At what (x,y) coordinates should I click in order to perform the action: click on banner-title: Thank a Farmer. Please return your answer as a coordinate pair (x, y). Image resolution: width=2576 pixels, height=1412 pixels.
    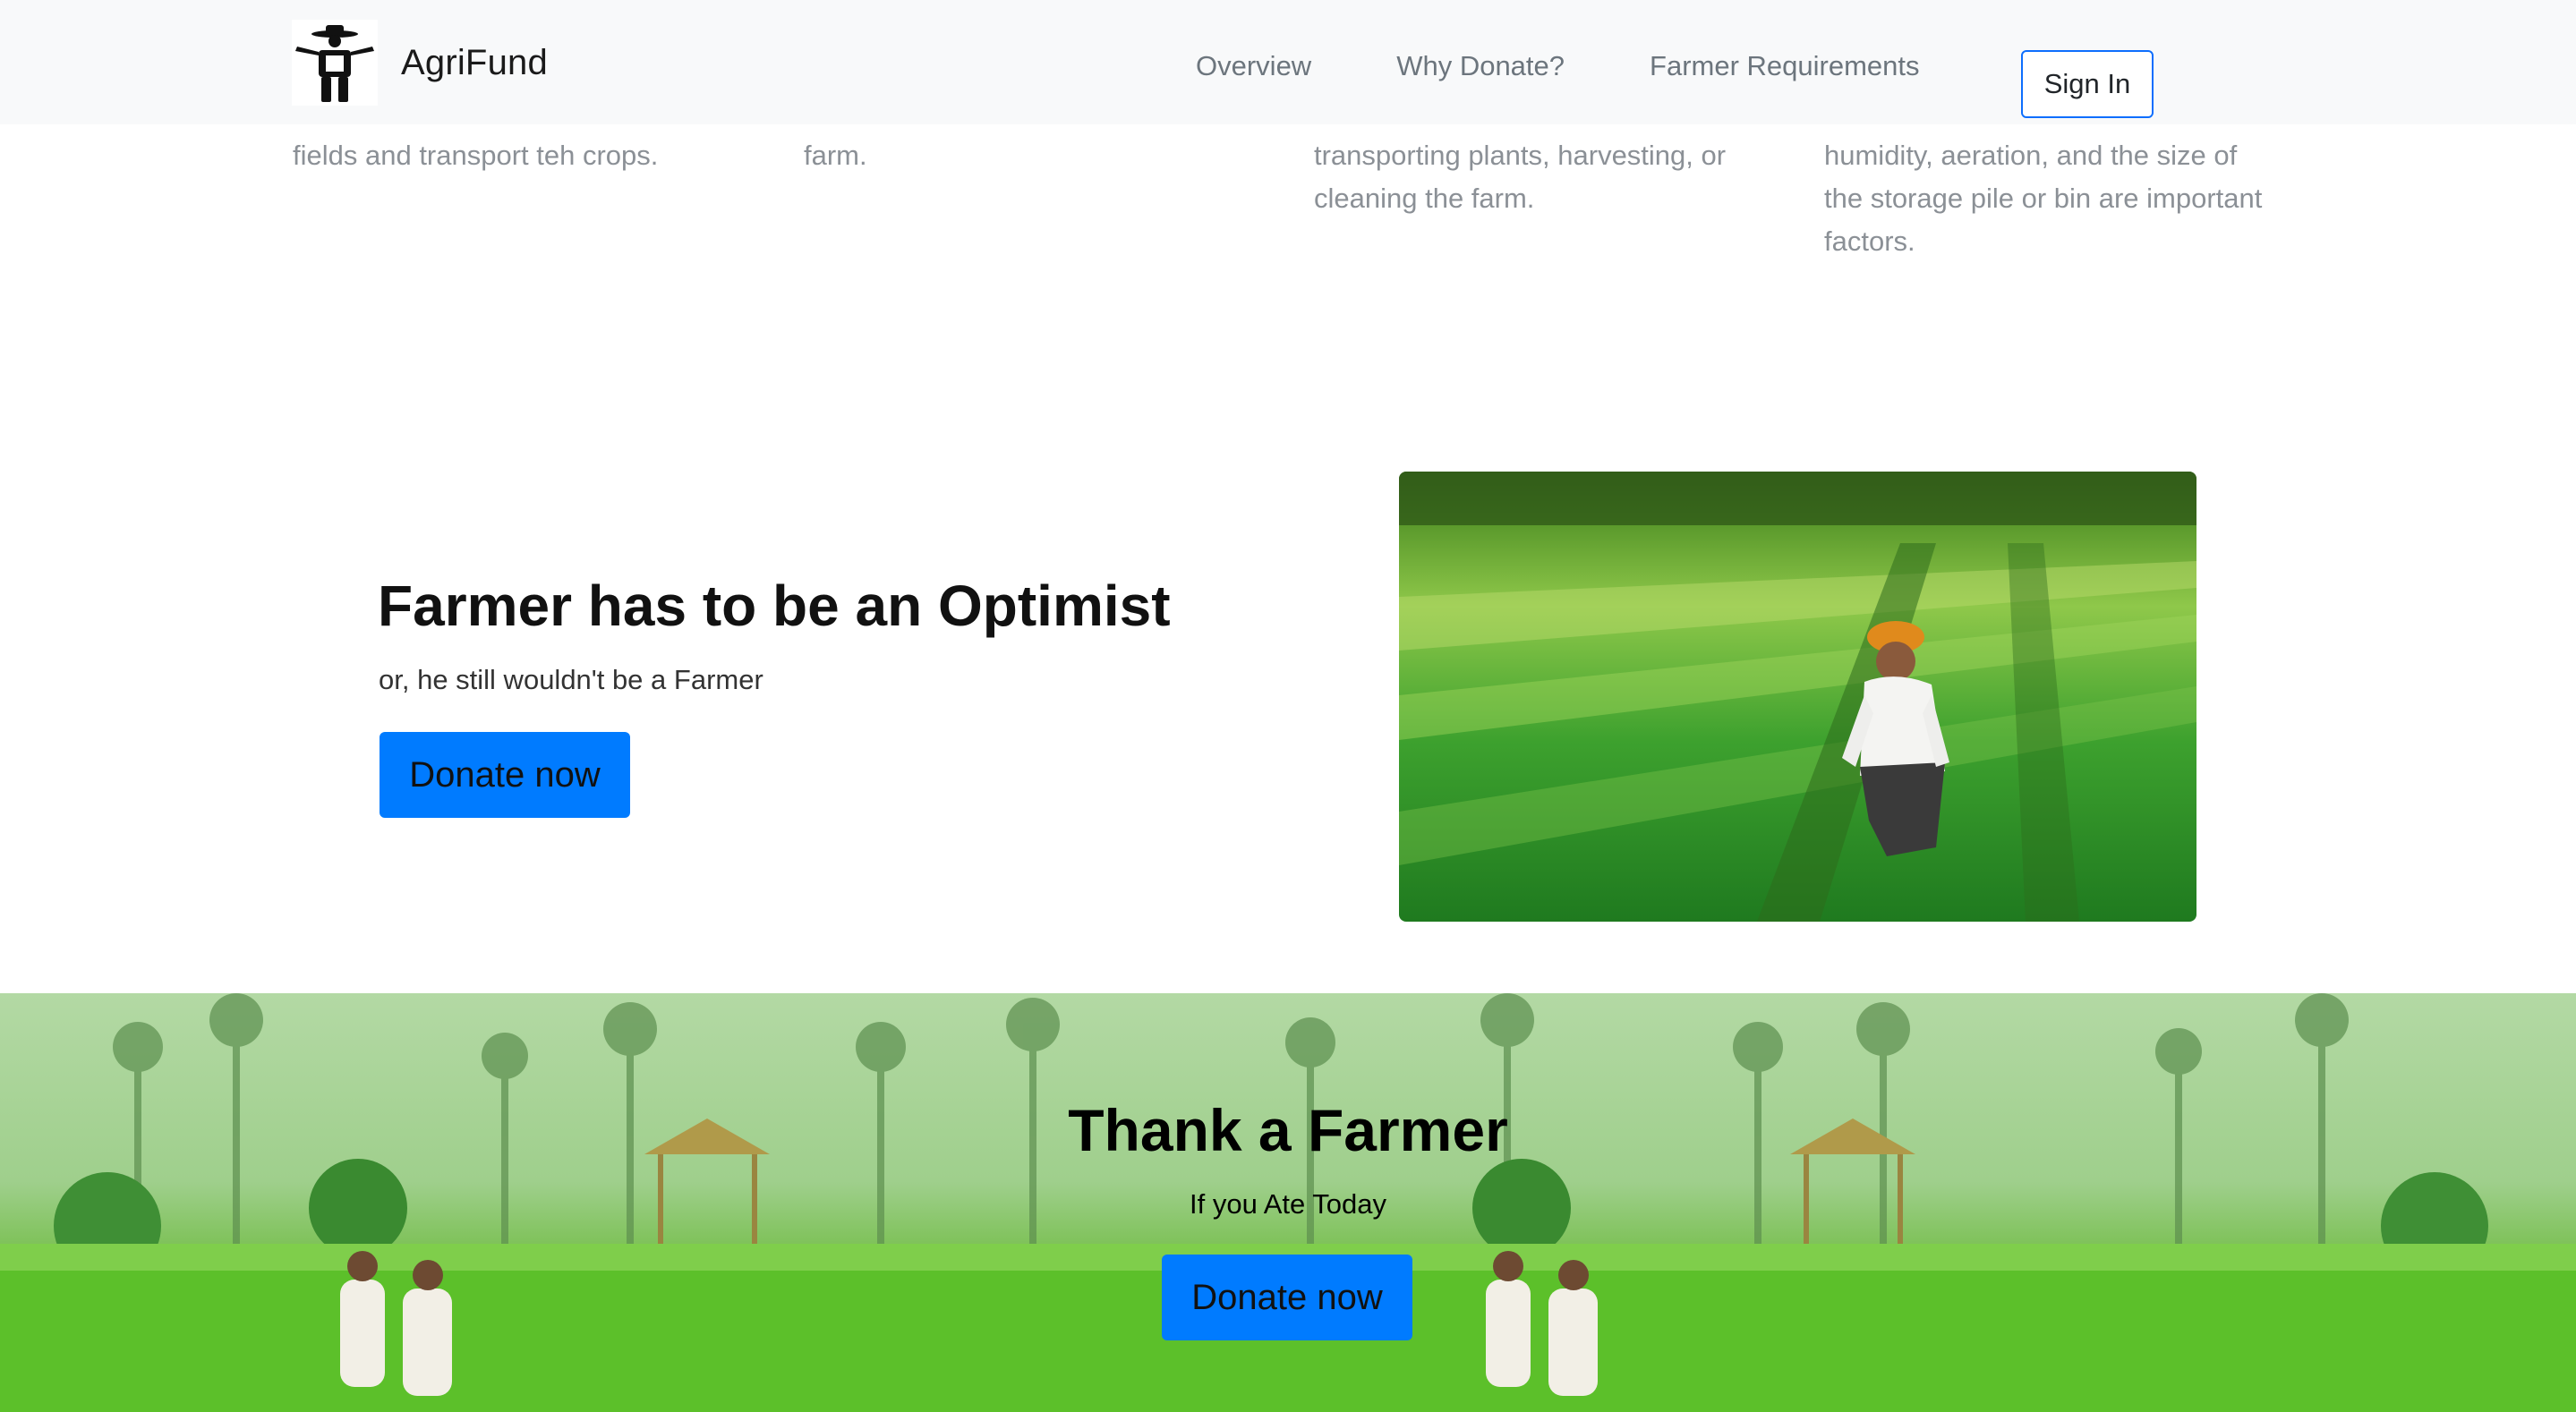
    Looking at the image, I should click on (1288, 1130).